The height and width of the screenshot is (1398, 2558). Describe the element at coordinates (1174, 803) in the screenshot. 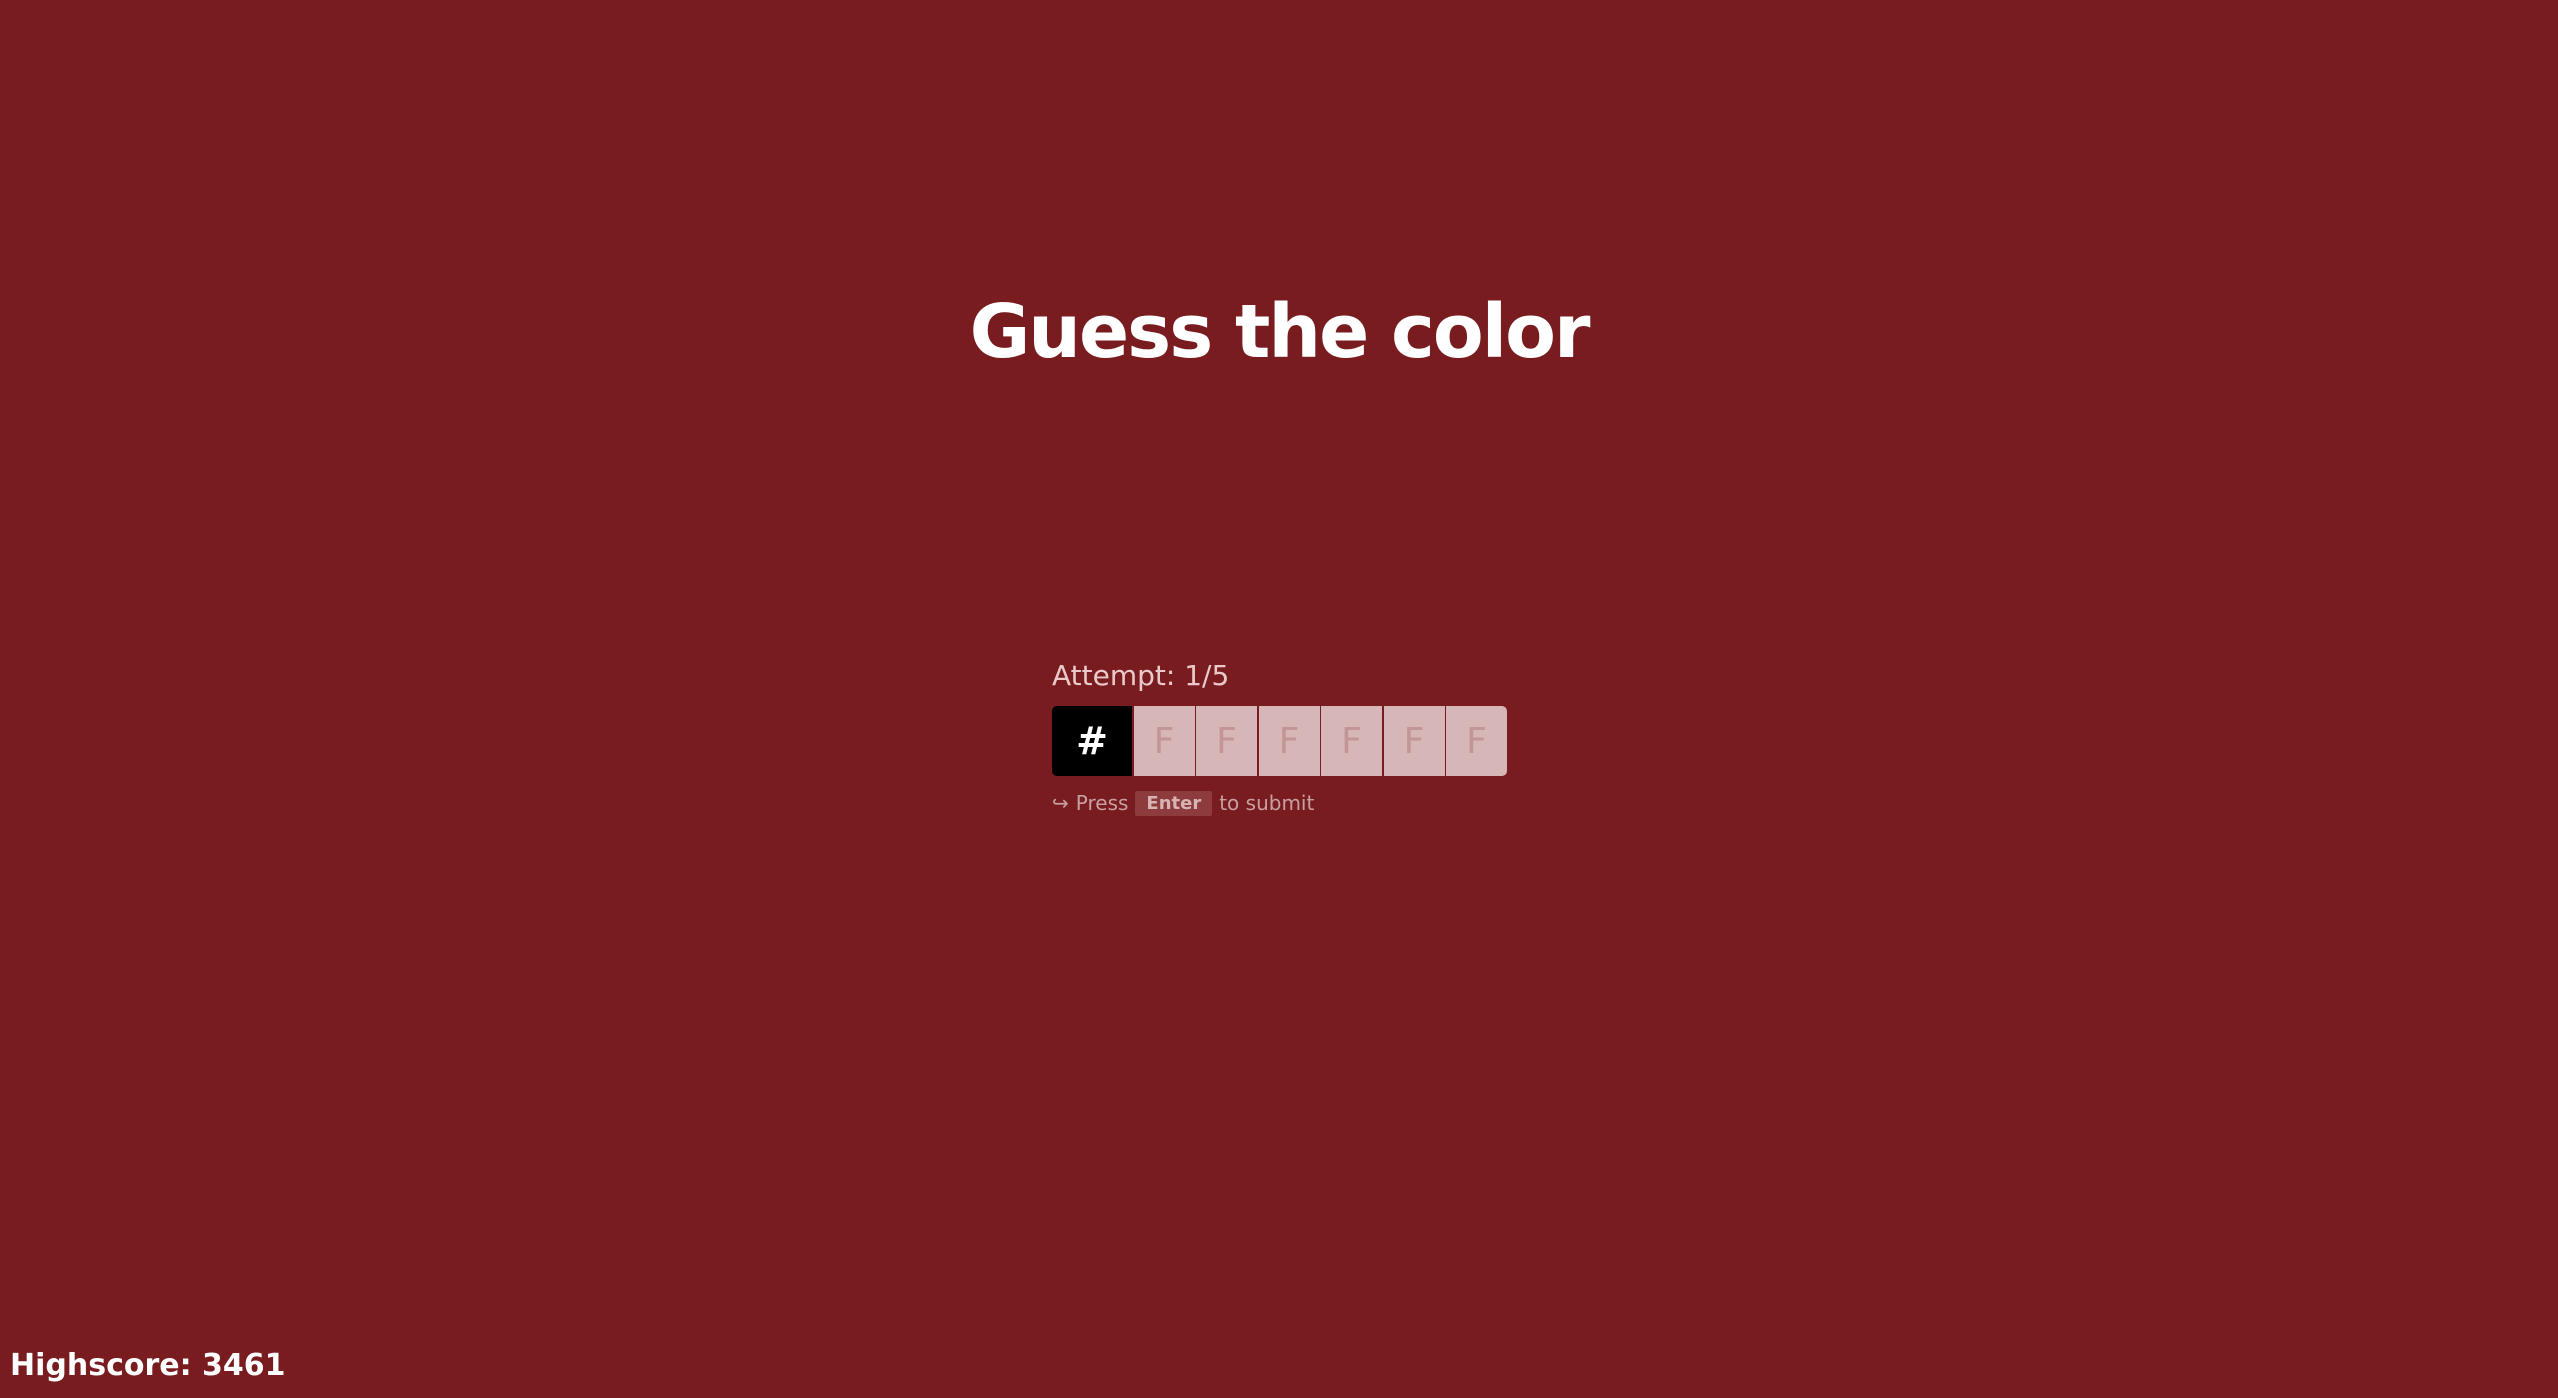

I see `enter-key-badge: Enter` at that location.